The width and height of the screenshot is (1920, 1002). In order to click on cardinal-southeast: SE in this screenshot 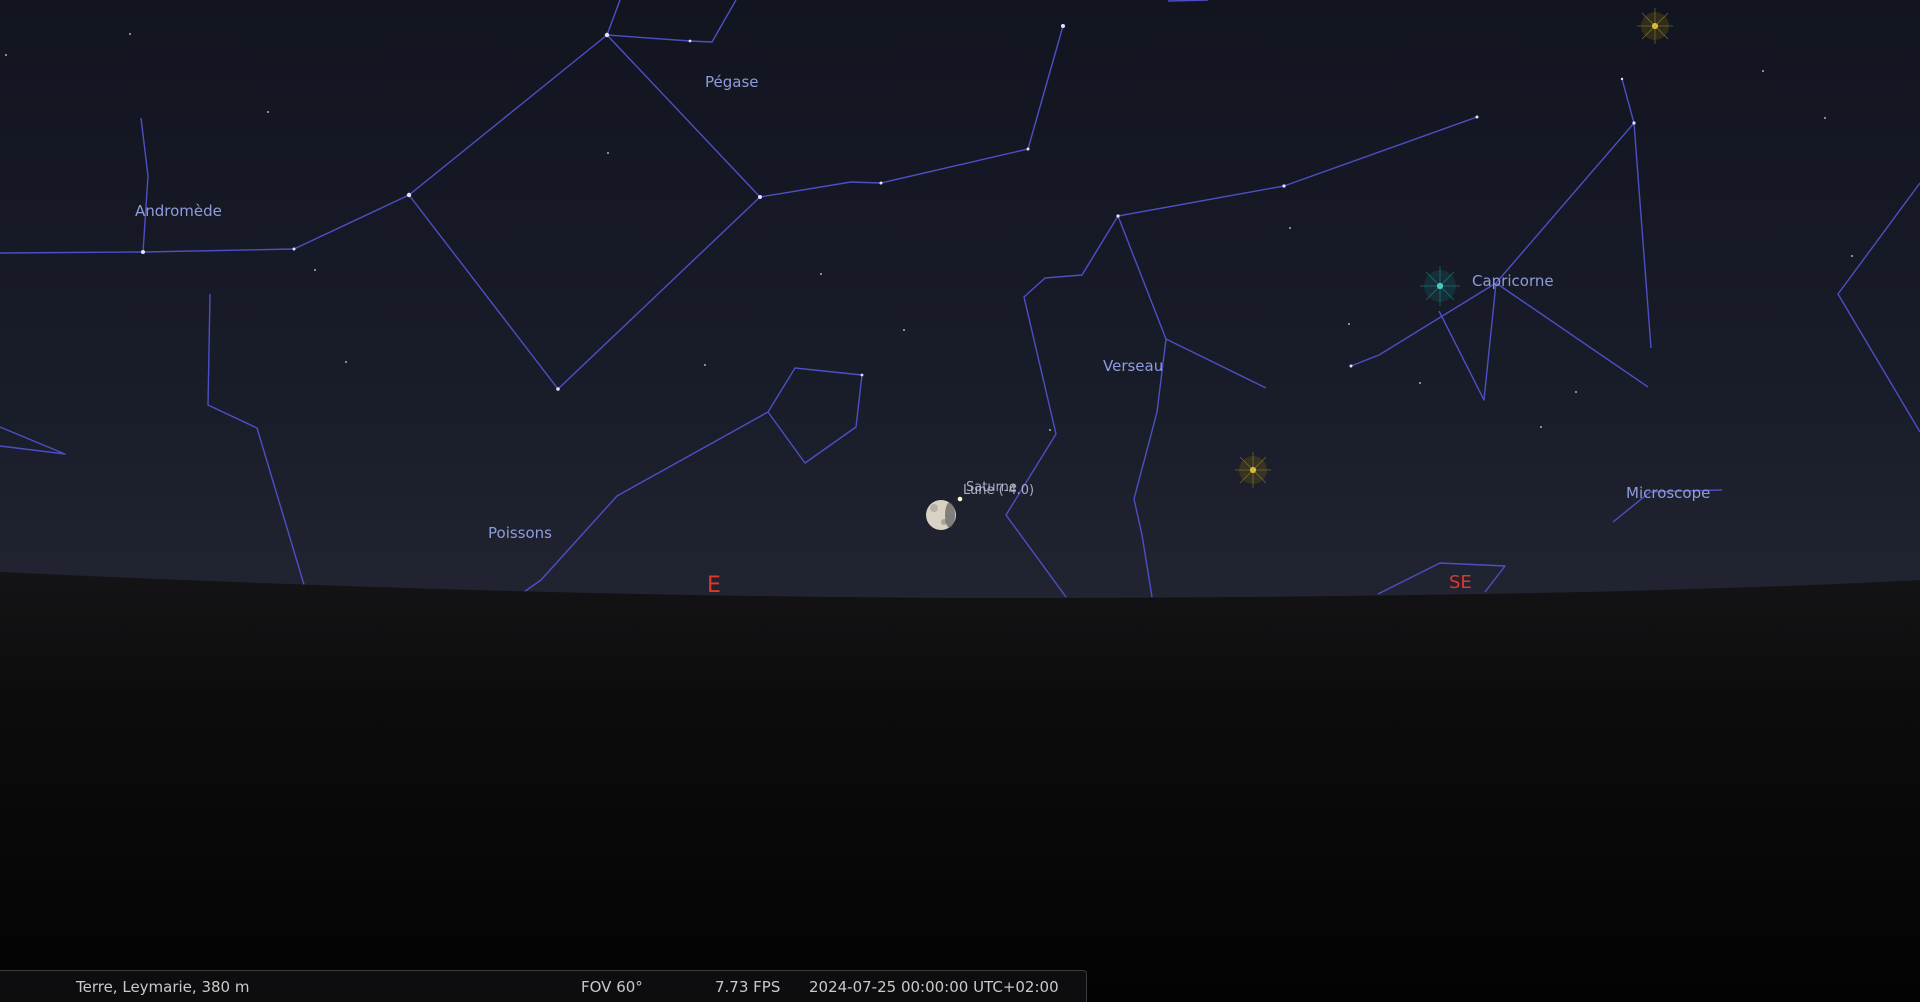, I will do `click(1460, 582)`.